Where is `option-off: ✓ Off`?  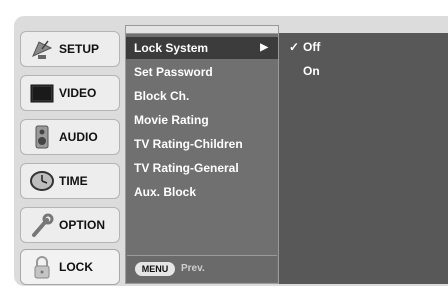 option-off: ✓ Off is located at coordinates (304, 47).